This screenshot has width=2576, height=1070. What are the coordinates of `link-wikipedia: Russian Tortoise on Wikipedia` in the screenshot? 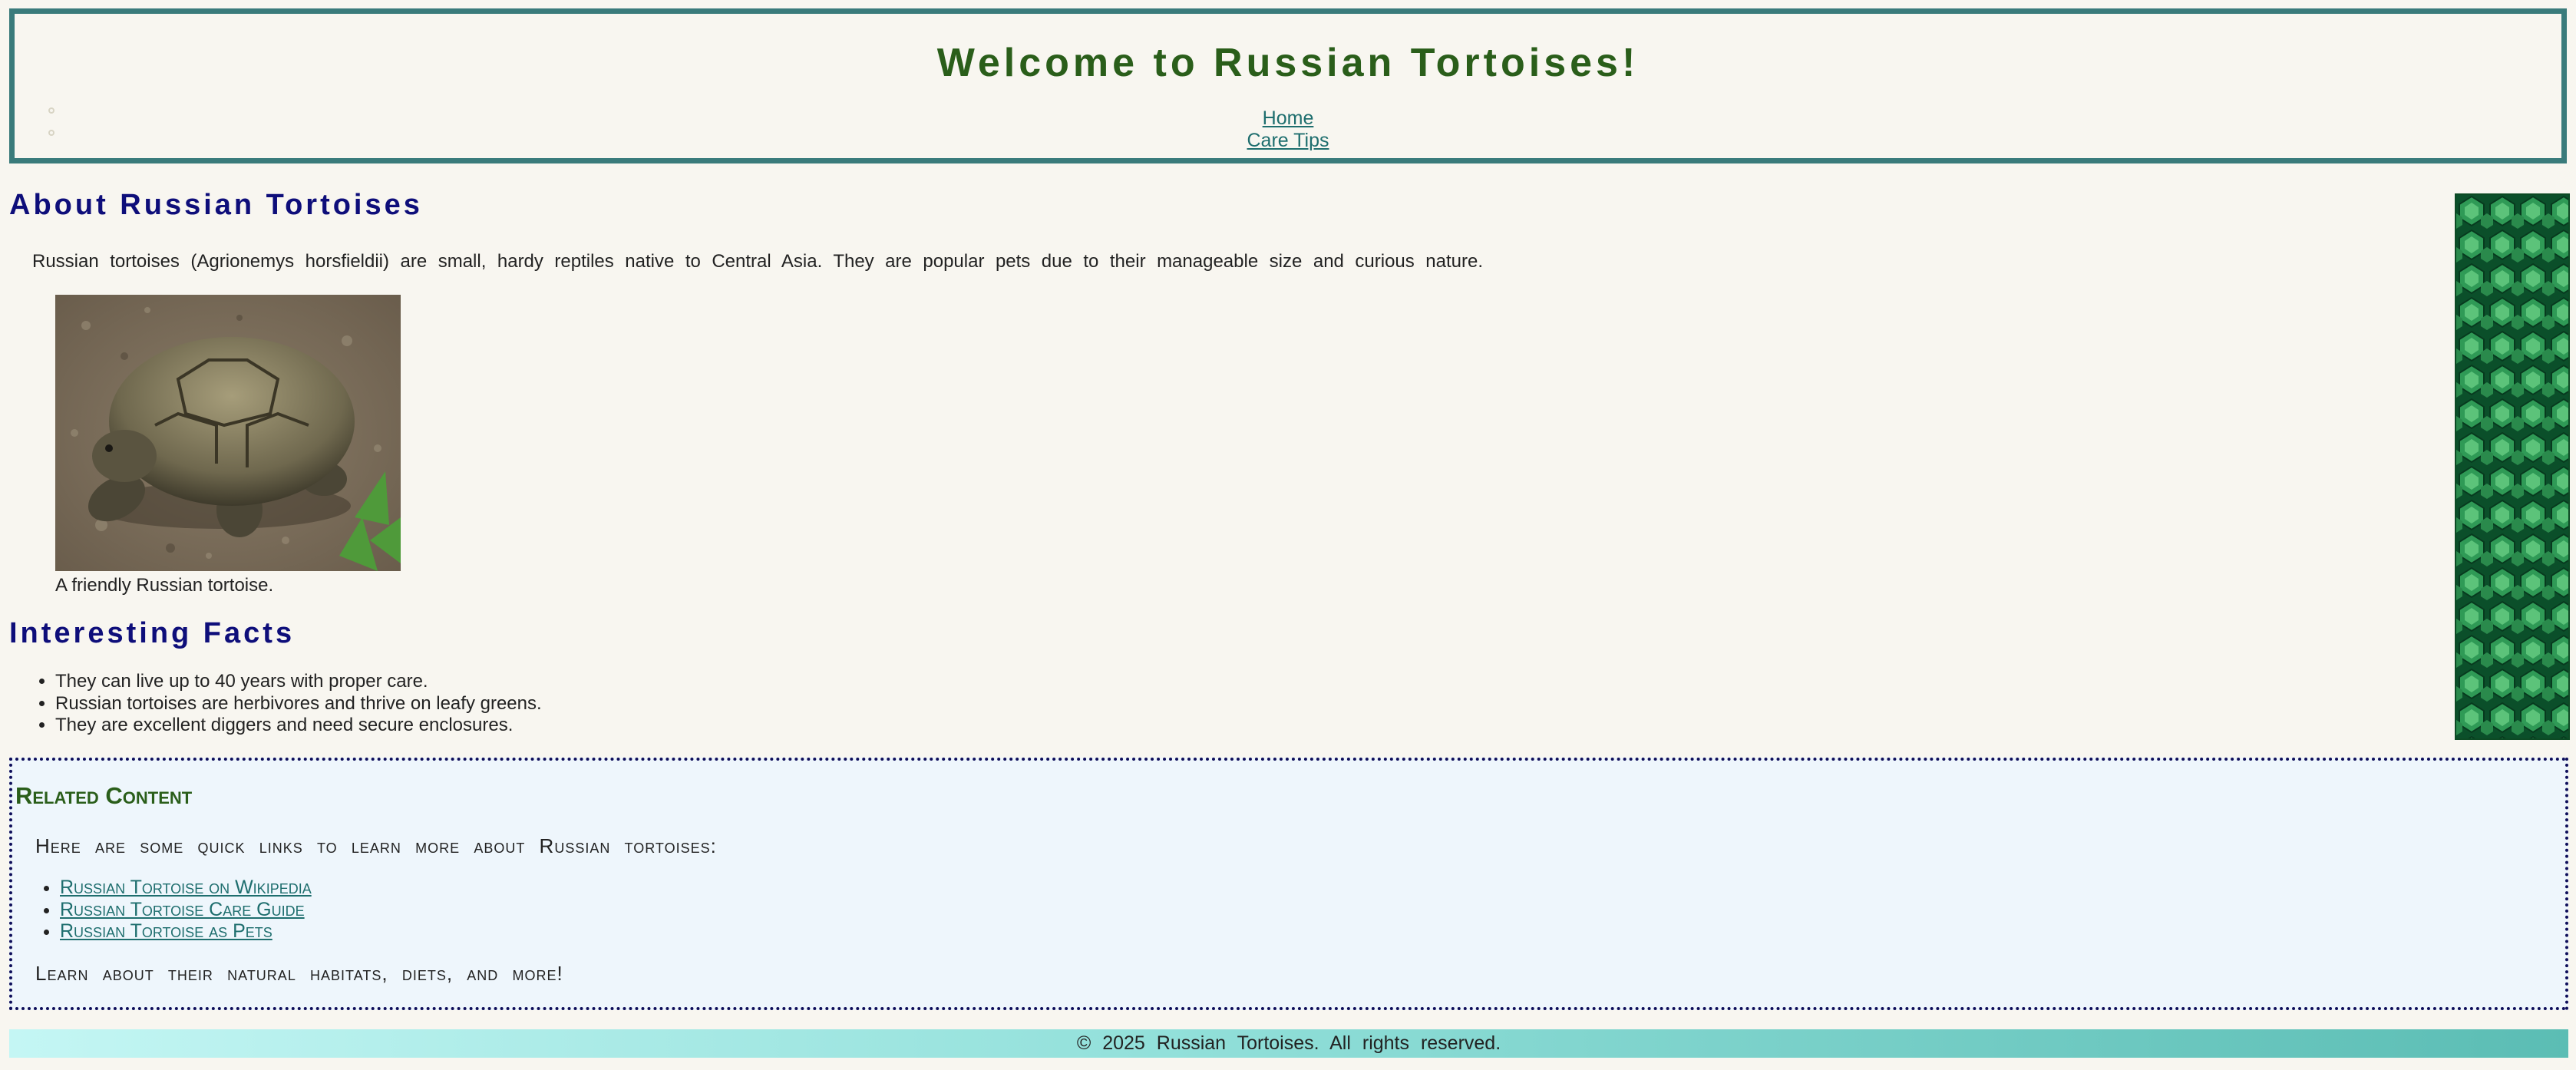 It's located at (186, 887).